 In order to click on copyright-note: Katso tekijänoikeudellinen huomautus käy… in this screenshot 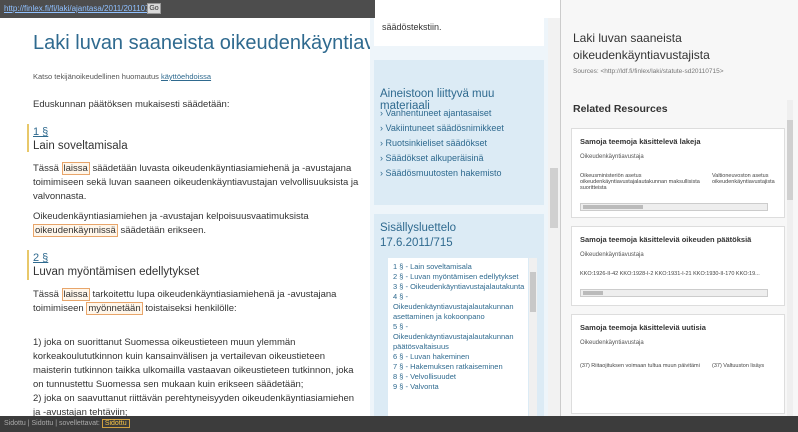, I will do `click(198, 77)`.